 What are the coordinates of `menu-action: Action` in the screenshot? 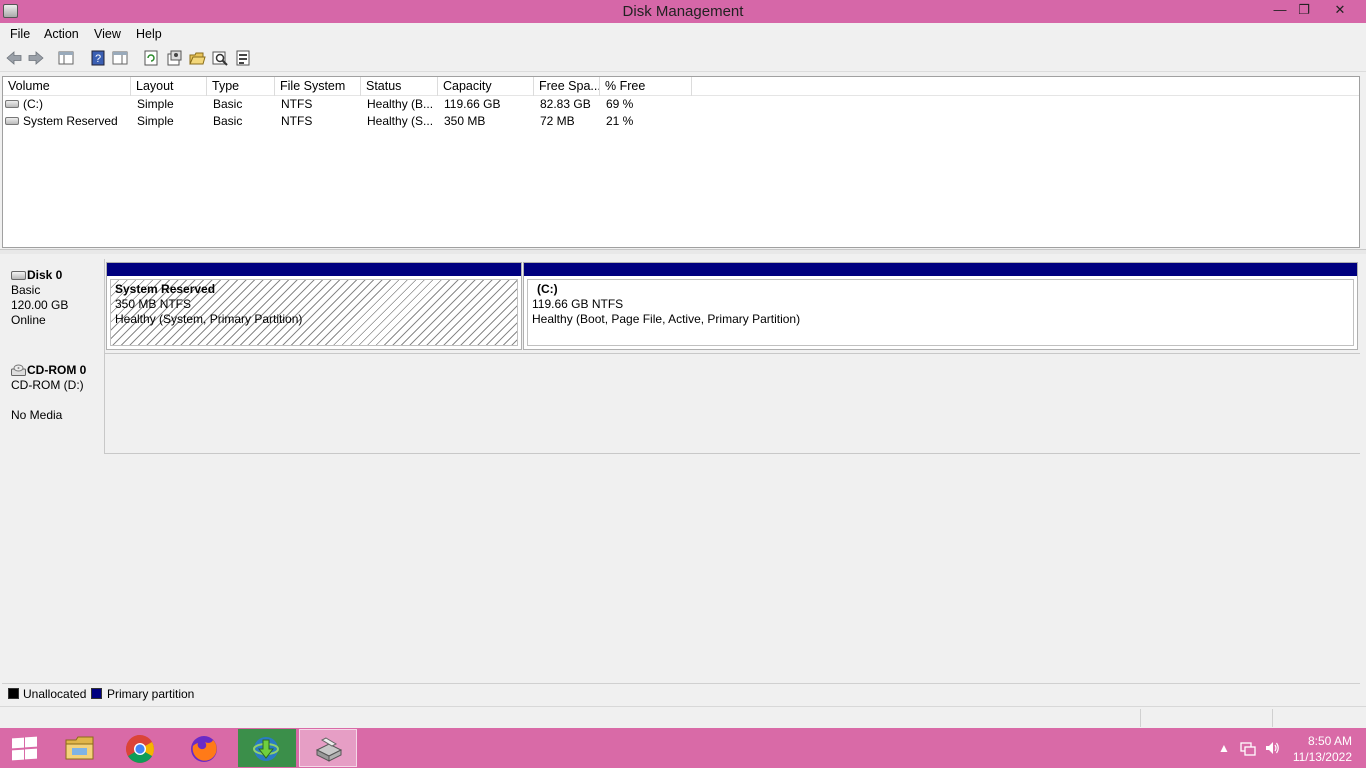 It's located at (61, 34).